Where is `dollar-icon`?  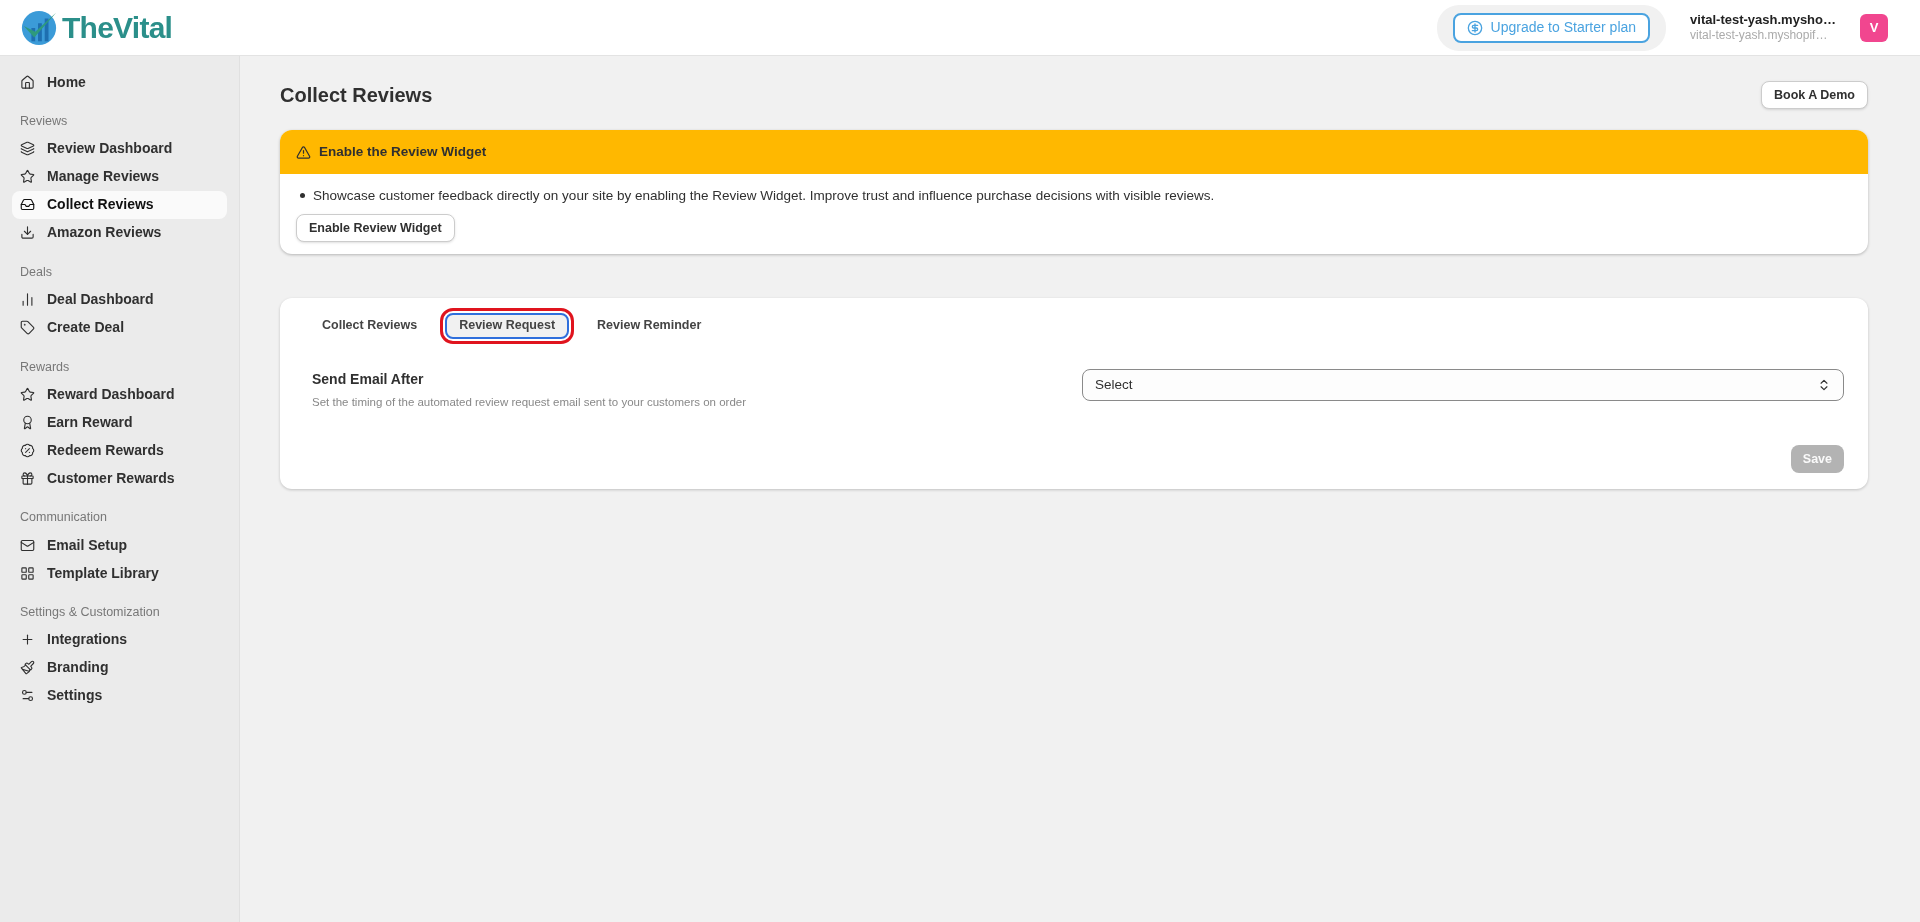
dollar-icon is located at coordinates (1474, 27).